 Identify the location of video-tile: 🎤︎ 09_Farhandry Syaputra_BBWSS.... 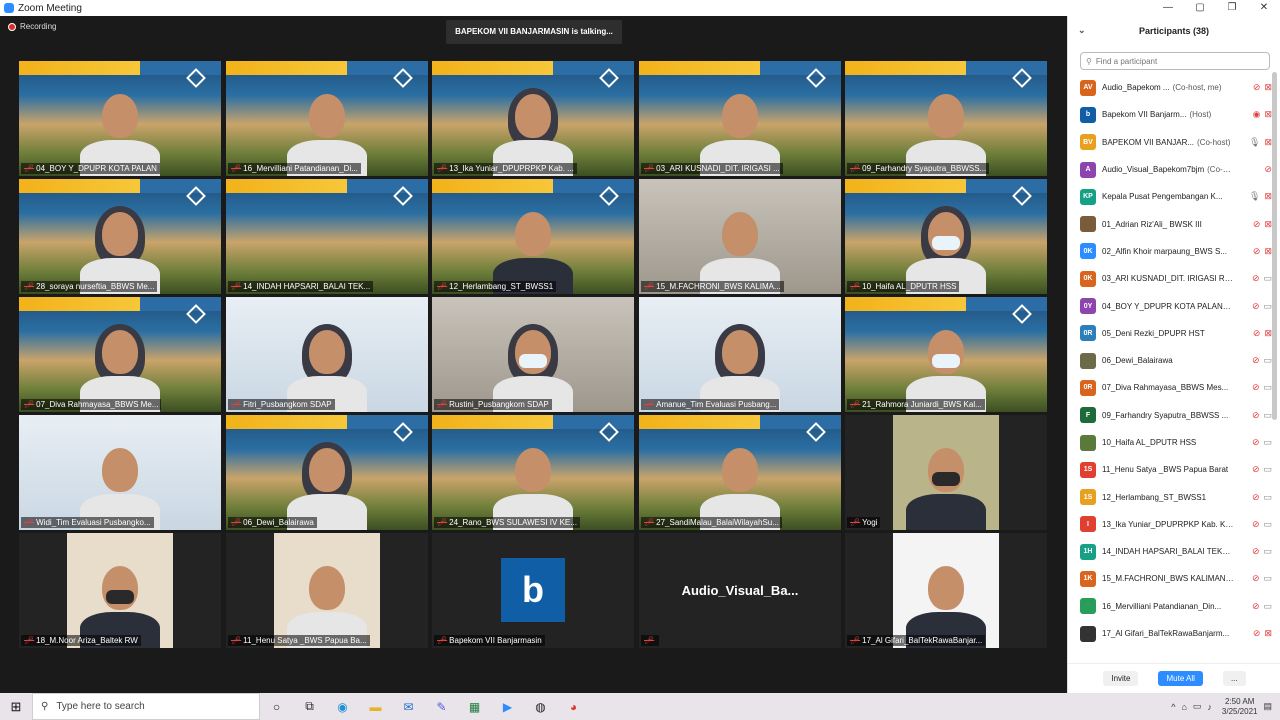
(946, 118).